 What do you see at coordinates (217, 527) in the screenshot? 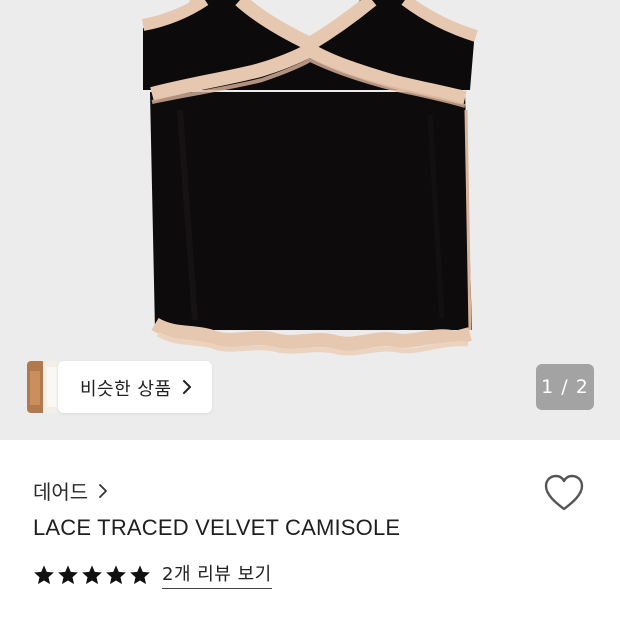
I see `product-title: LACE TRACED VELVET CAMISOLE` at bounding box center [217, 527].